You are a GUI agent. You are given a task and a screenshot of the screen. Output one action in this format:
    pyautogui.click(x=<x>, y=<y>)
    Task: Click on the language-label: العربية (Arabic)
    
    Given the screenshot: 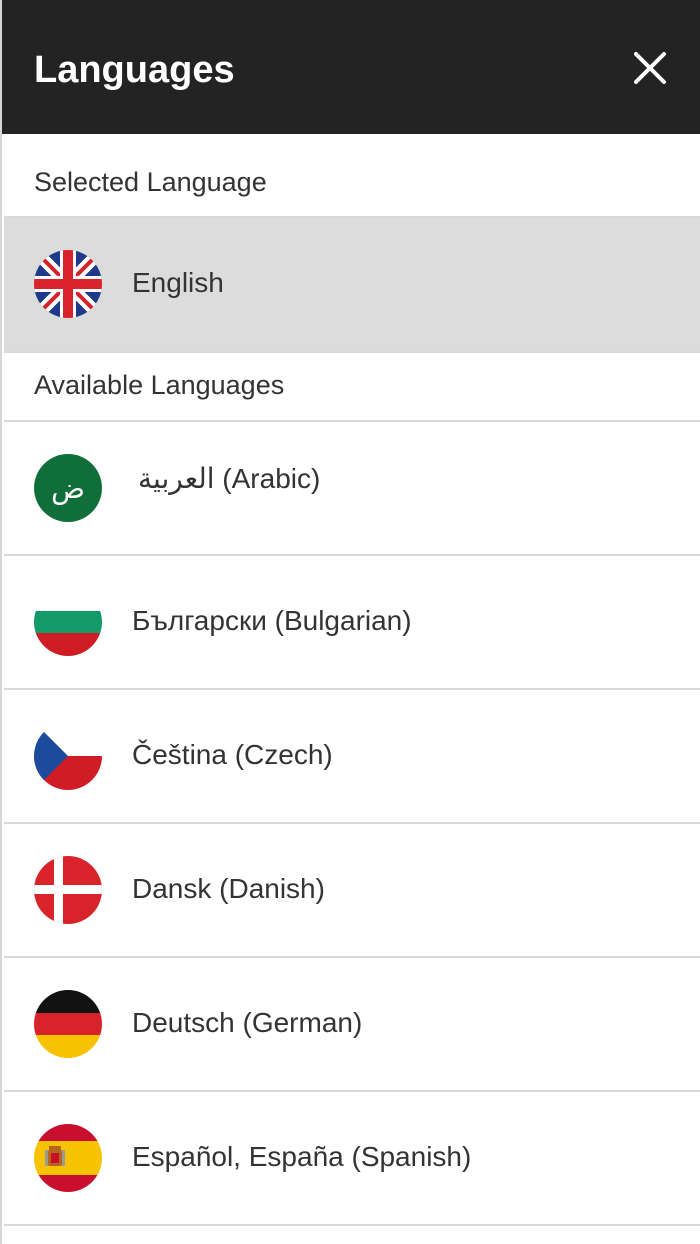 What is the action you would take?
    pyautogui.click(x=229, y=478)
    